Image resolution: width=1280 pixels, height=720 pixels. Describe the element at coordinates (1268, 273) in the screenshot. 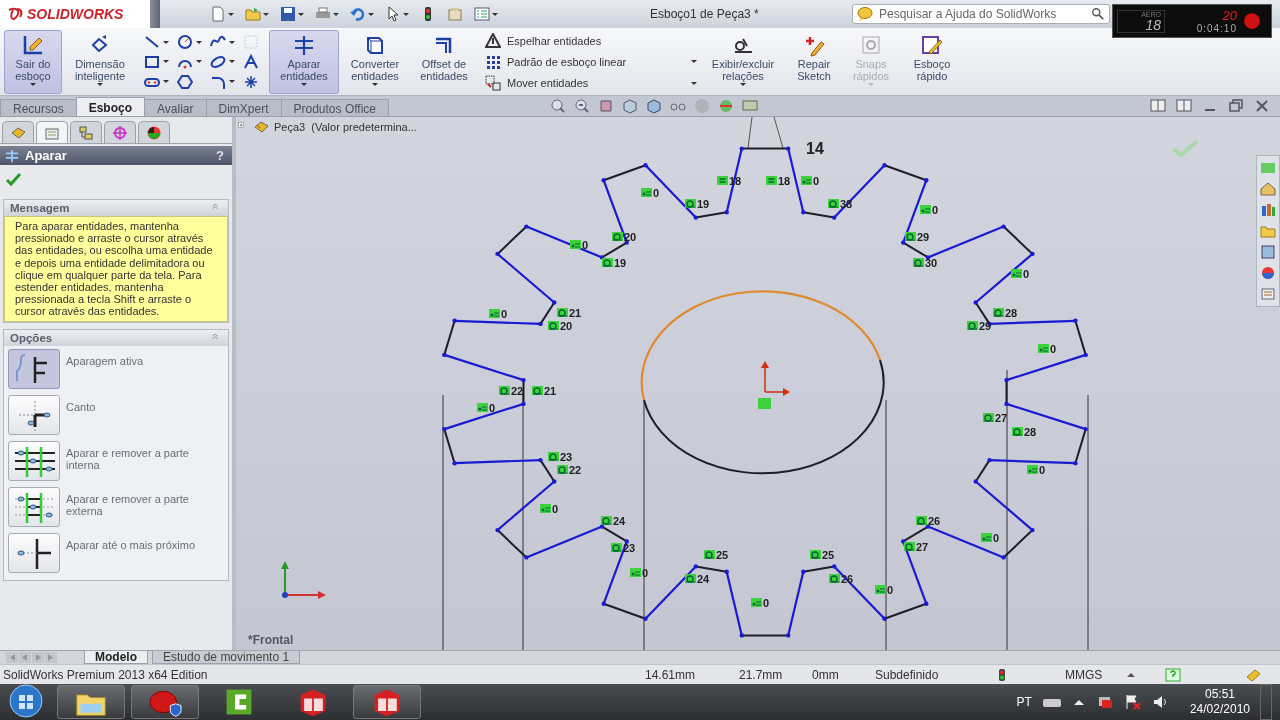

I see `appearance-icon` at that location.